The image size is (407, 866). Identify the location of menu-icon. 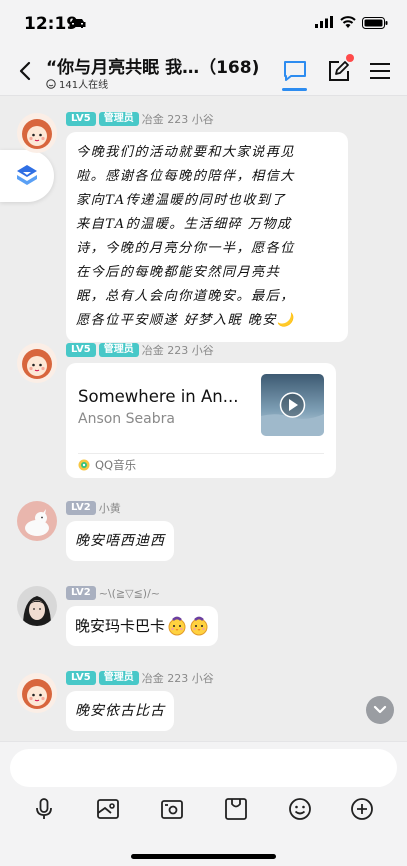
(380, 71).